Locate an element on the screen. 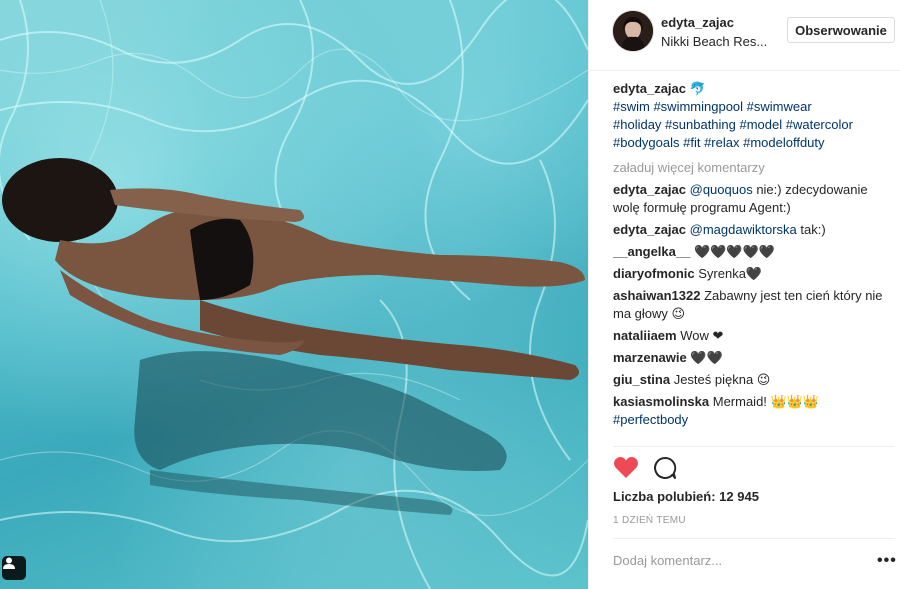 Image resolution: width=900 pixels, height=589 pixels. load-more-comments-link: załaduj więcej komentarzy is located at coordinates (754, 168).